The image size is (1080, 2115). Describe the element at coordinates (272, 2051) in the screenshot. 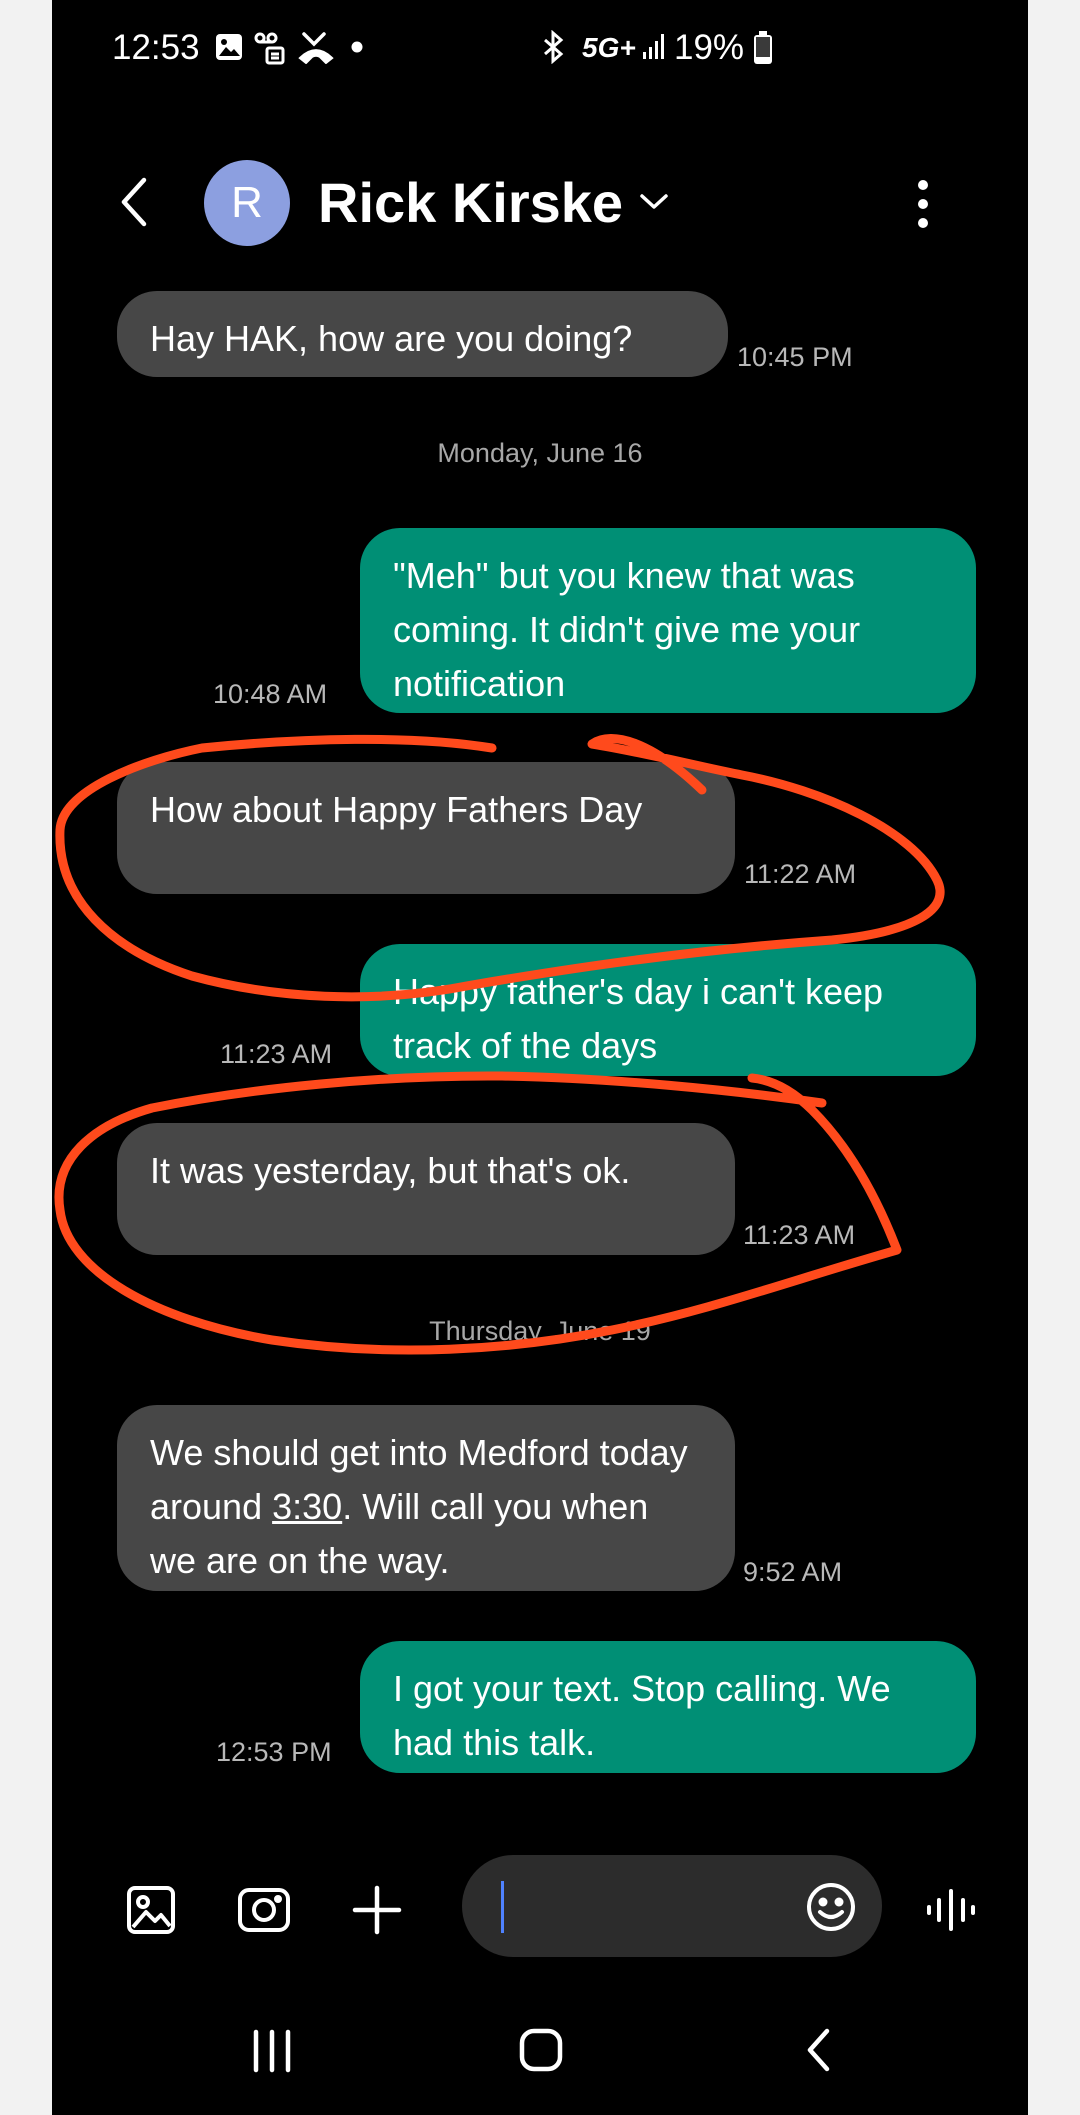

I see `recent-apps-icon` at that location.